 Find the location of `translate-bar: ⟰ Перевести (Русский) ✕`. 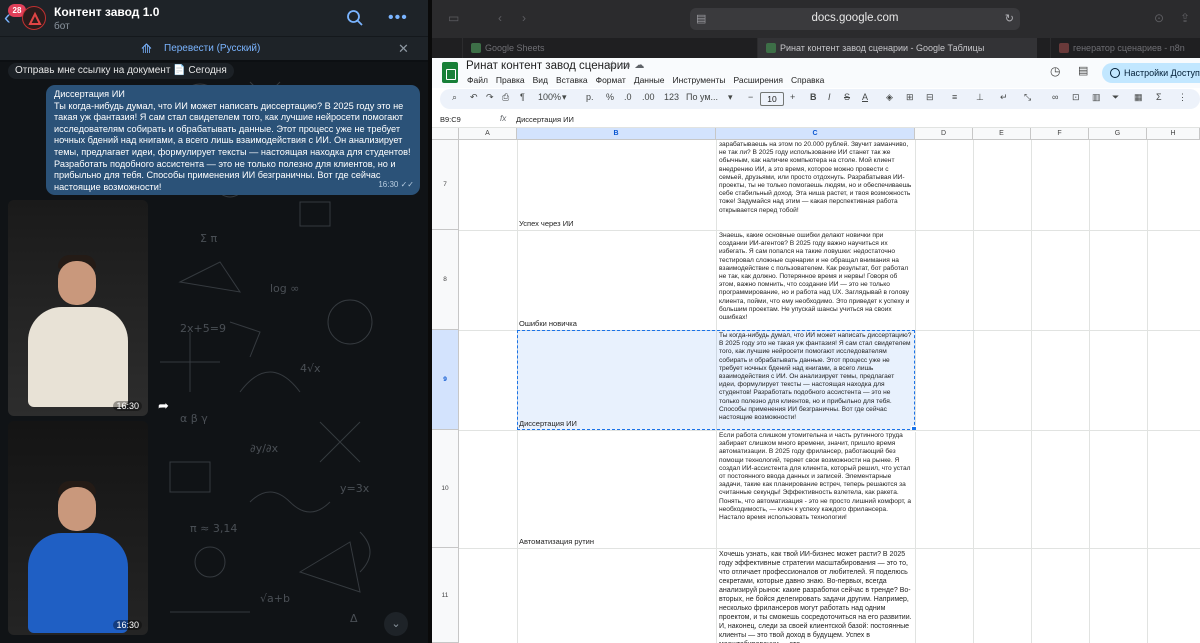

translate-bar: ⟰ Перевести (Русский) ✕ is located at coordinates (214, 48).